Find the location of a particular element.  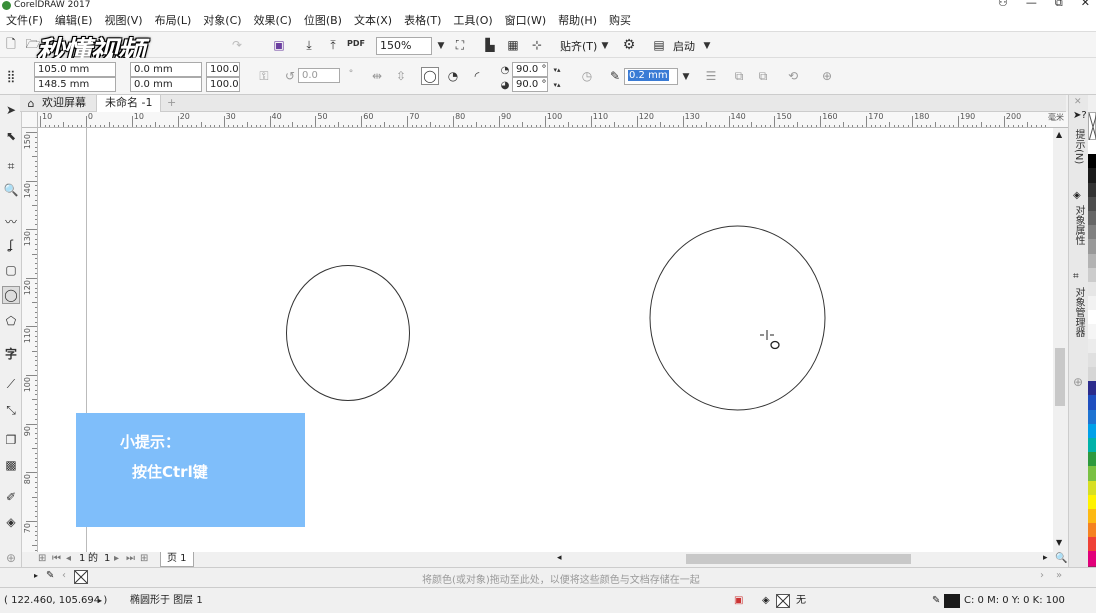

application-launcher-icon: ▤ is located at coordinates (659, 45).